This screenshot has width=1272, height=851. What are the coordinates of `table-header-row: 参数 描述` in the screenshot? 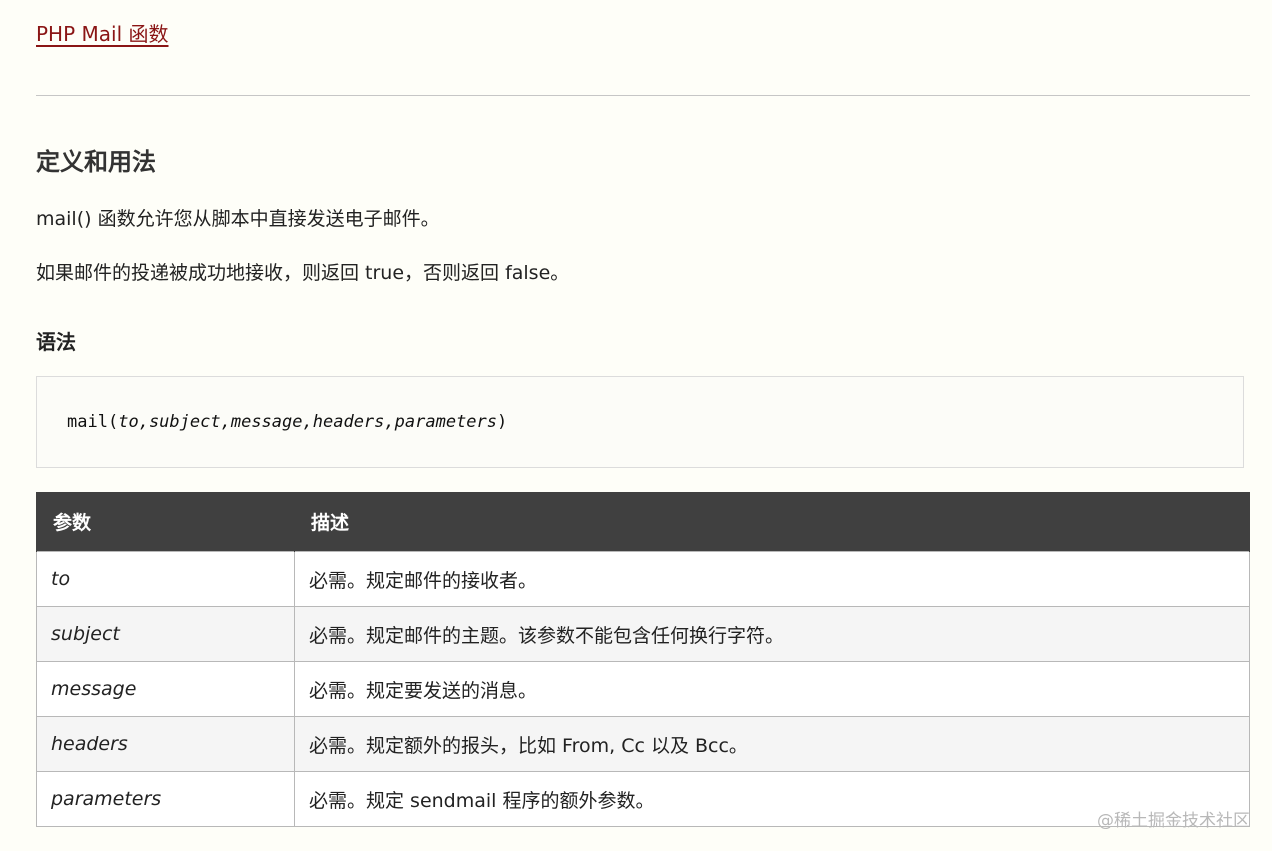 It's located at (643, 522).